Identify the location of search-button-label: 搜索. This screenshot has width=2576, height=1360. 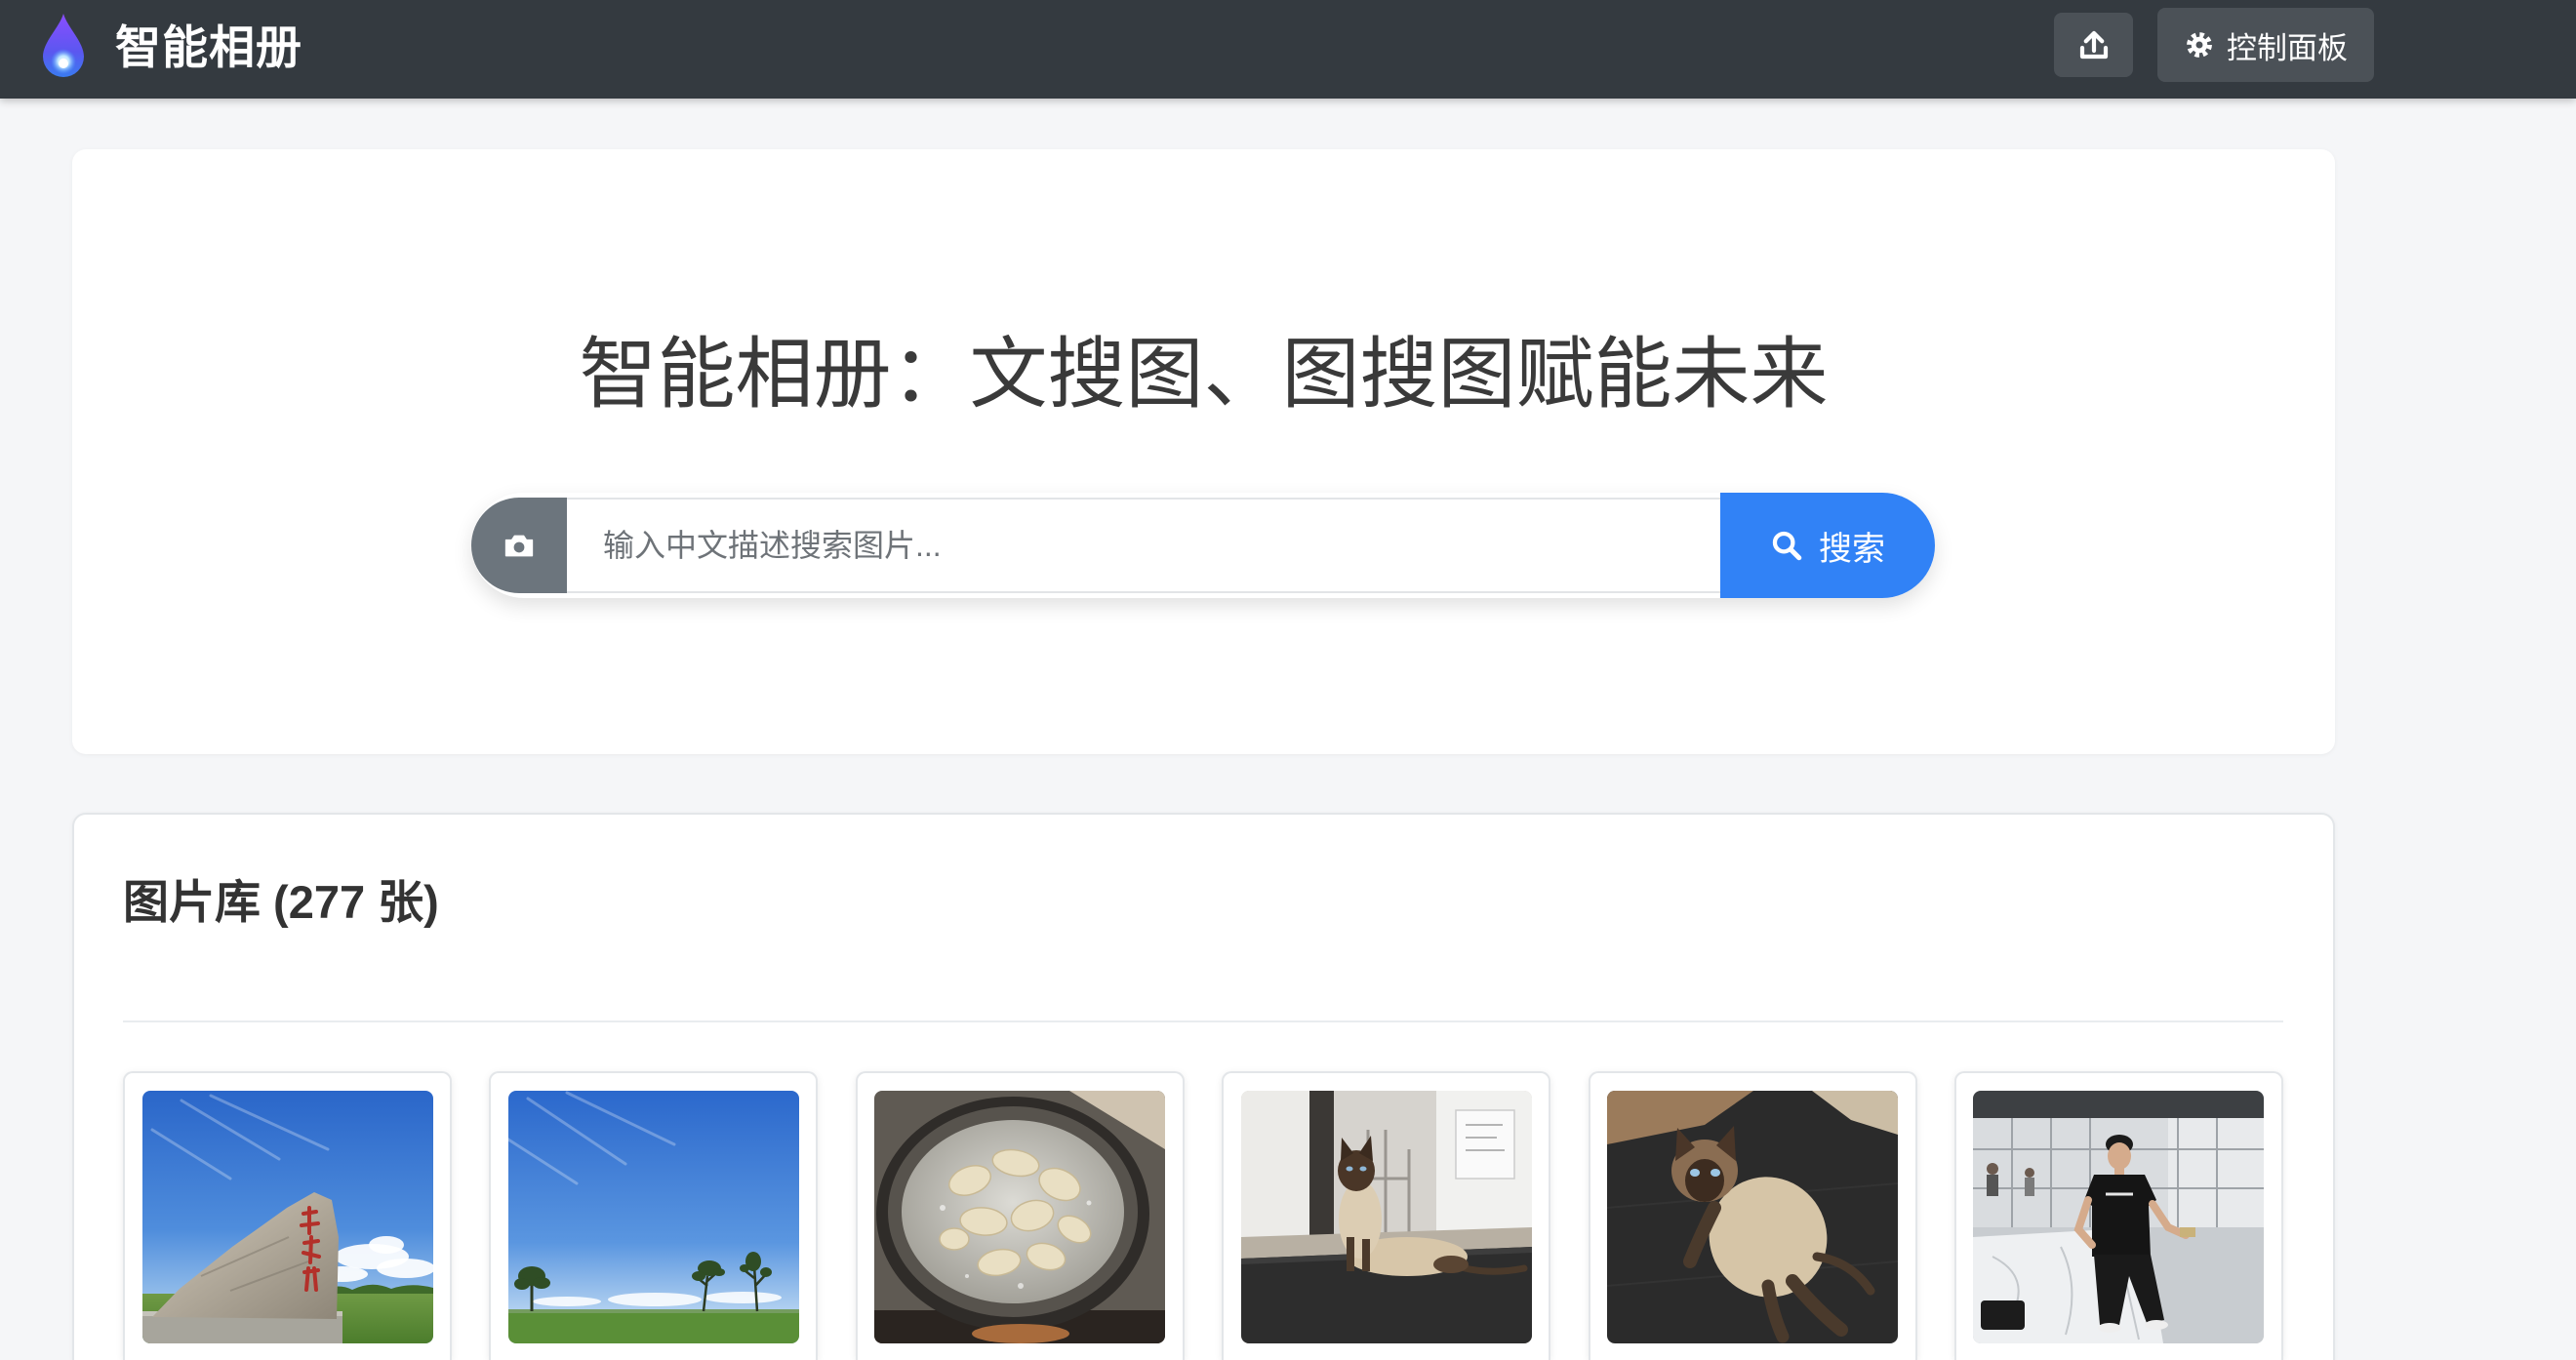
(1852, 549).